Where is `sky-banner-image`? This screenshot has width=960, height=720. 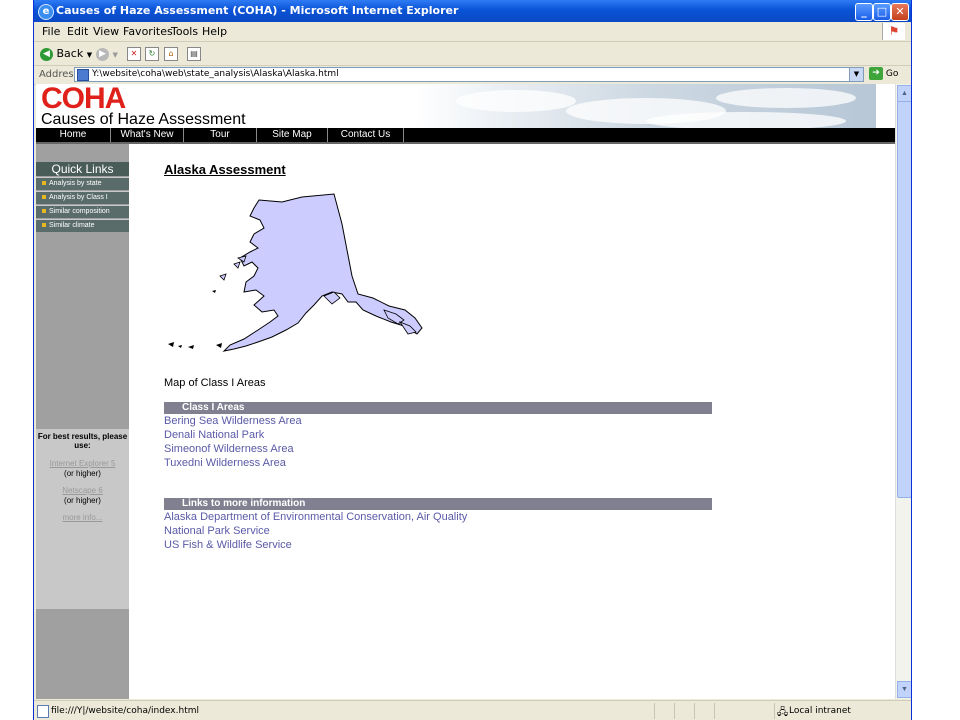 sky-banner-image is located at coordinates (646, 106).